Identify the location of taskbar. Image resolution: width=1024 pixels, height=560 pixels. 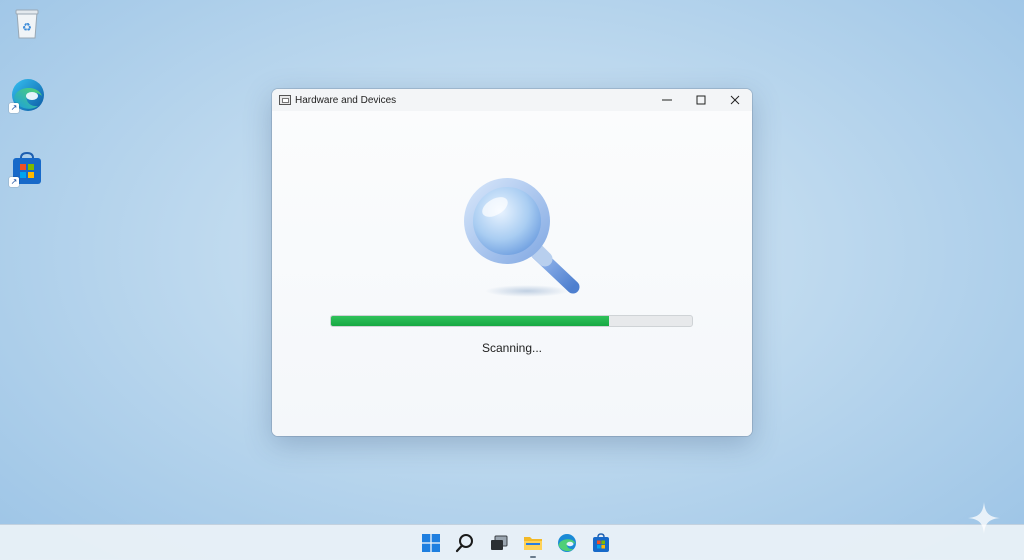
(512, 542).